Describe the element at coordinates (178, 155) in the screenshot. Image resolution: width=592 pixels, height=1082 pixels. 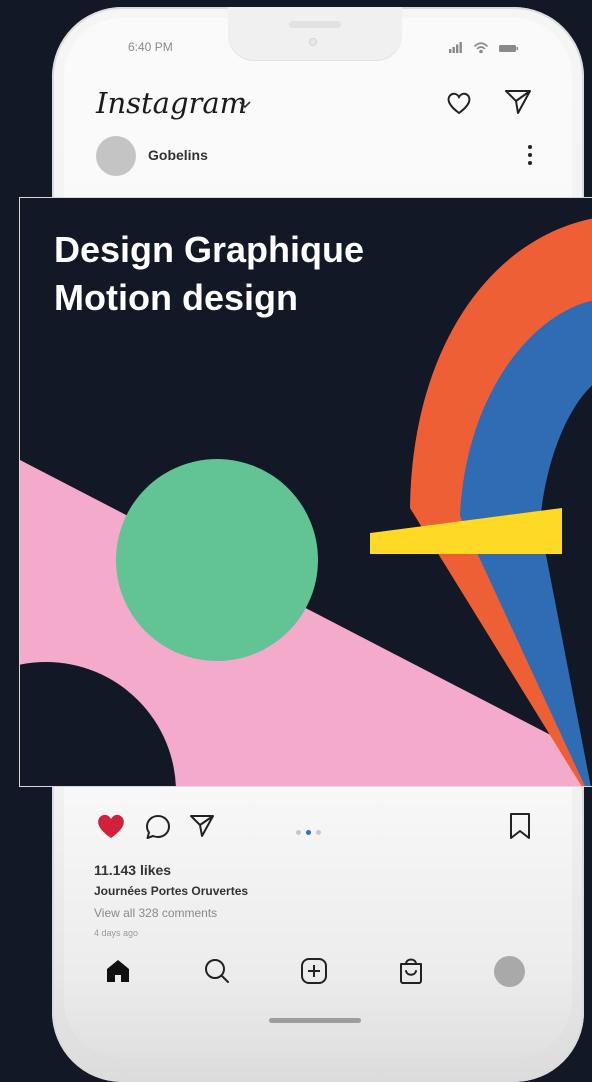
I see `post-author-name: Gobelins` at that location.